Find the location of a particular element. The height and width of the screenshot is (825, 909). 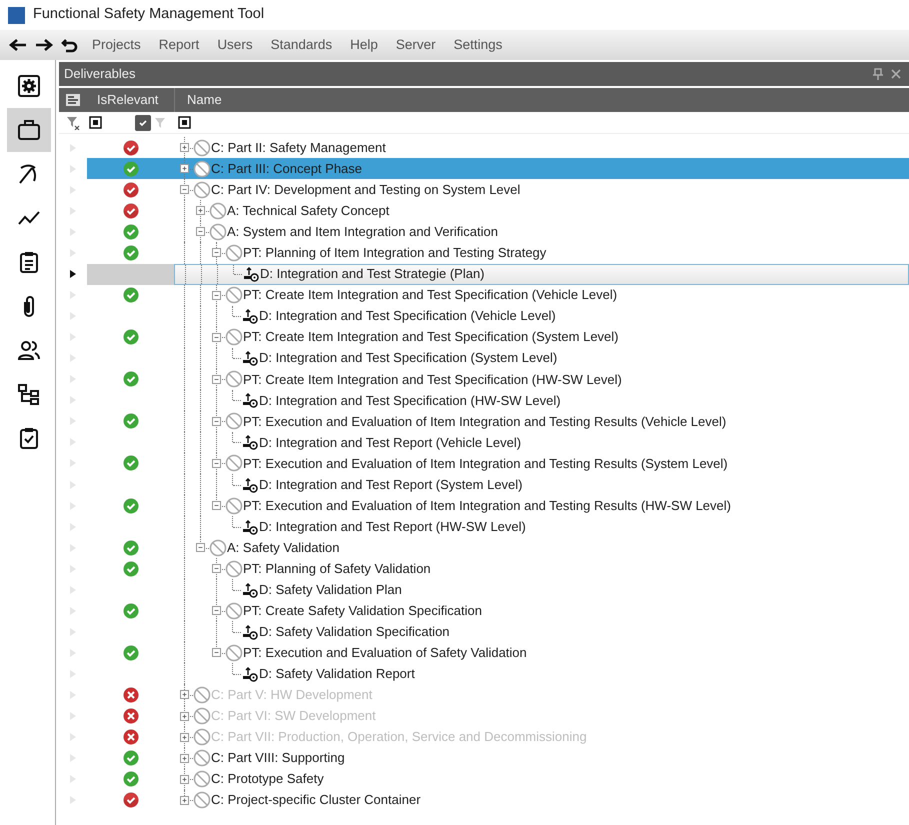

column-header: Name is located at coordinates (204, 100).